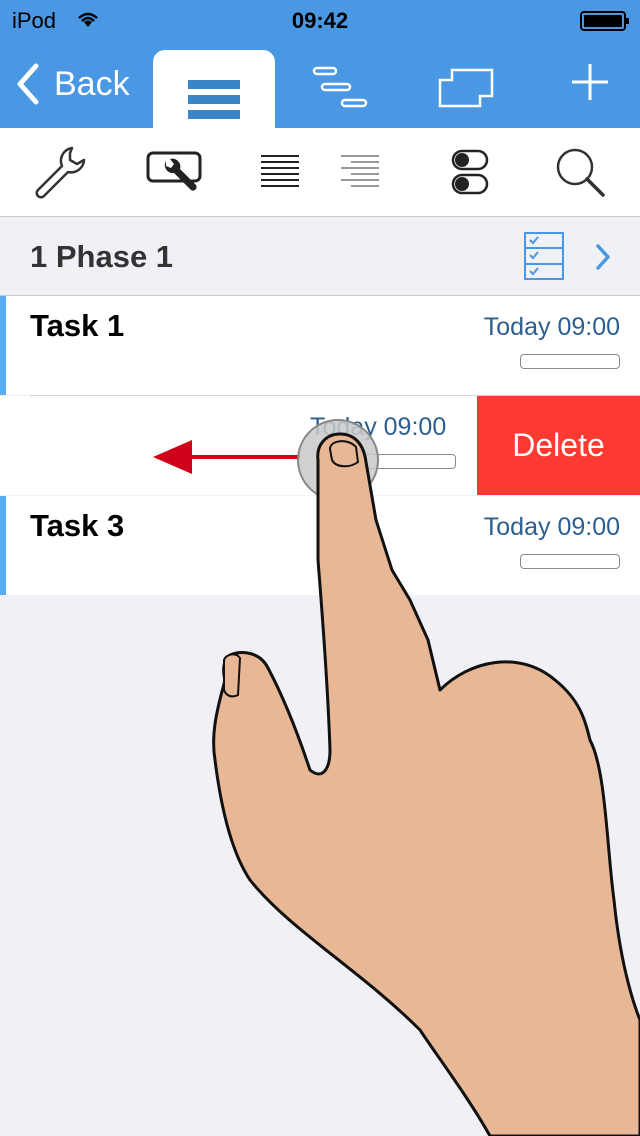  Describe the element at coordinates (320, 345) in the screenshot. I see `task-row: Task 1 Today 09:00` at that location.